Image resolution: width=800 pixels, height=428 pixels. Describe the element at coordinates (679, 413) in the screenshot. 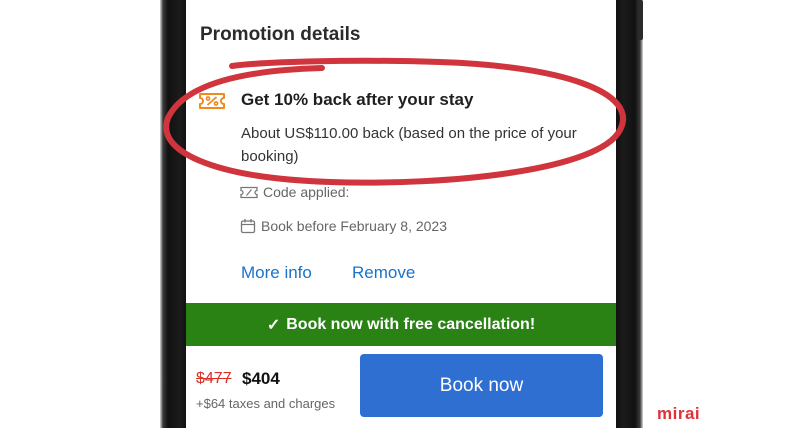

I see `mirai-logo: mirai` at that location.